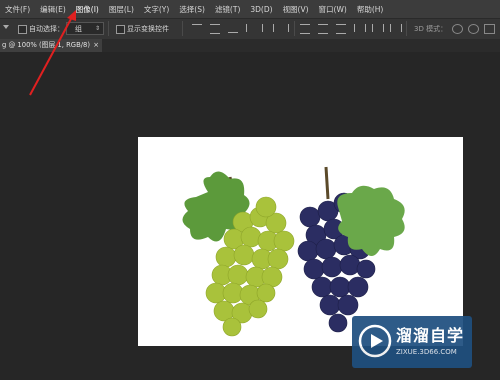 The image size is (500, 380). Describe the element at coordinates (426, 352) in the screenshot. I see `watermark-url: ZIXUE.3D66.COM` at that location.